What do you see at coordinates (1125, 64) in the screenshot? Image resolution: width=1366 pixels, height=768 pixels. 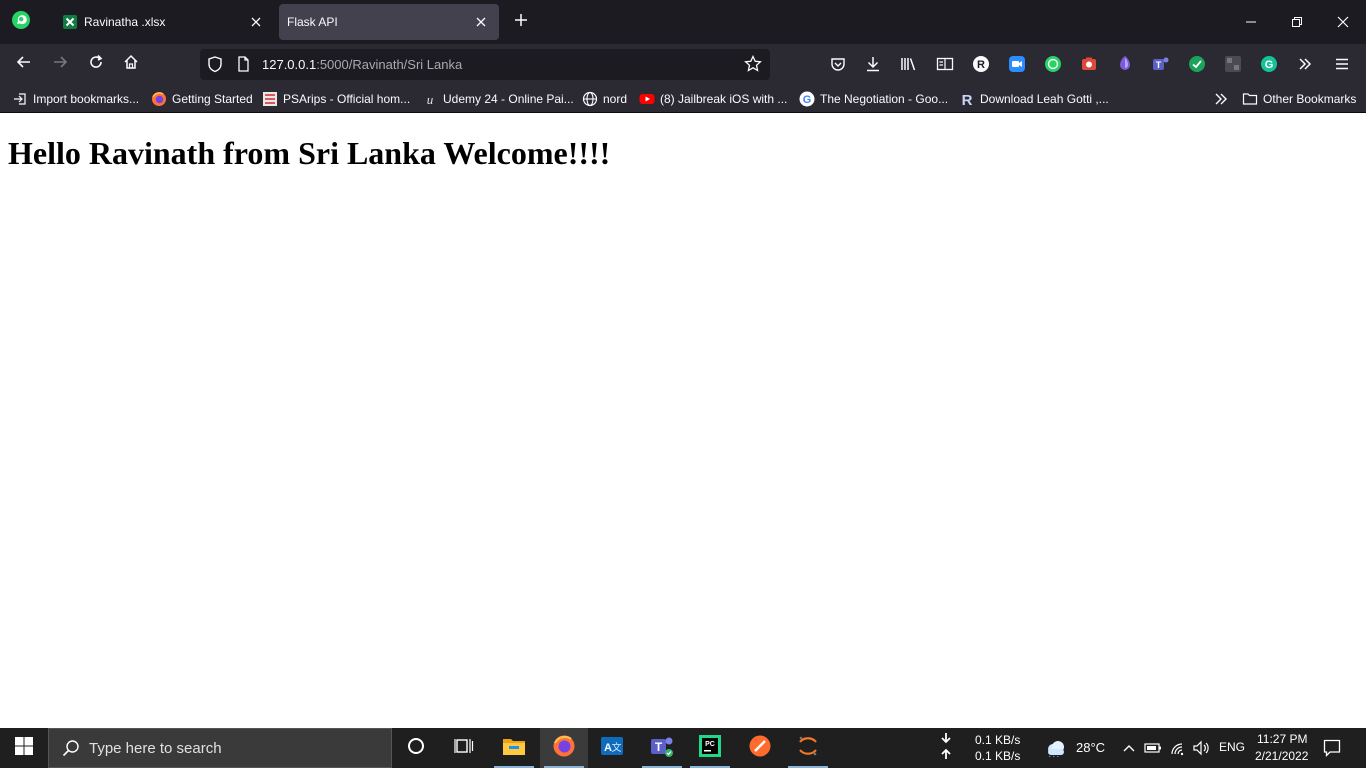 I see `shield-extension-icon` at bounding box center [1125, 64].